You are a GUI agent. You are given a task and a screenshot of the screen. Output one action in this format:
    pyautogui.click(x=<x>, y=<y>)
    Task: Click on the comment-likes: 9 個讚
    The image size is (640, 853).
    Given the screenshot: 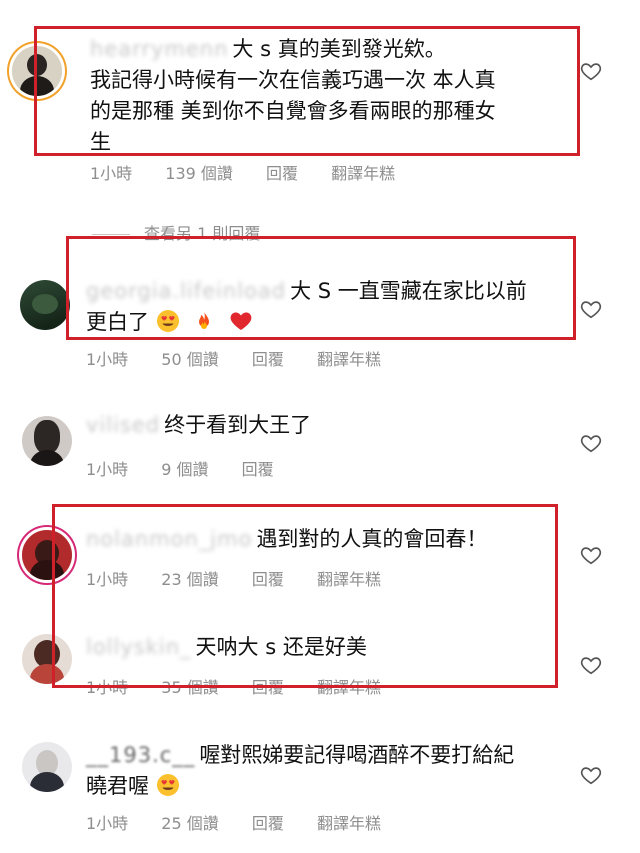 What is the action you would take?
    pyautogui.click(x=184, y=468)
    